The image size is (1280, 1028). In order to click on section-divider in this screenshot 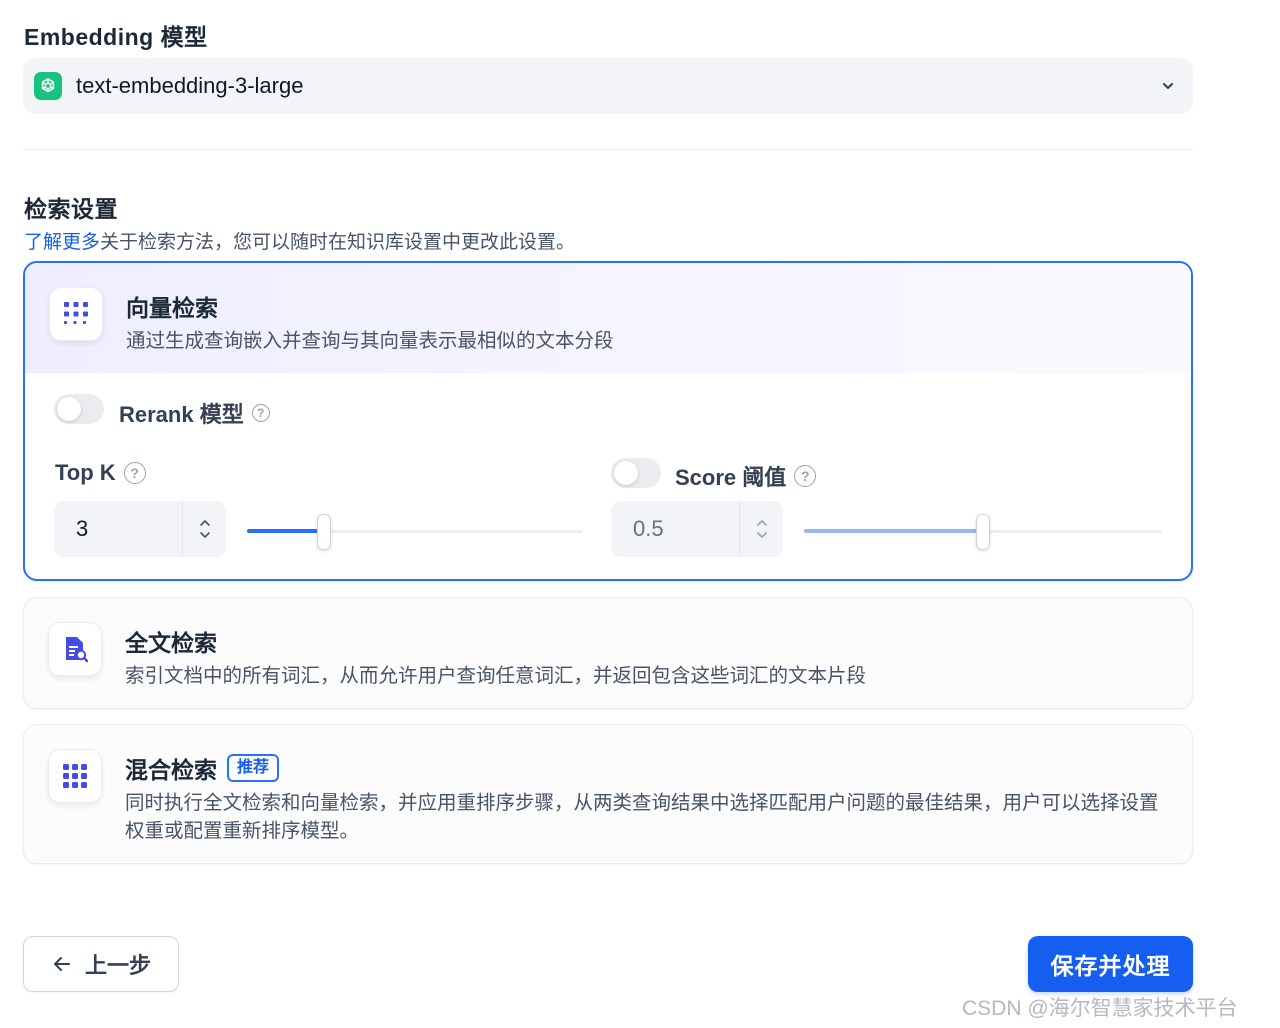, I will do `click(608, 149)`.